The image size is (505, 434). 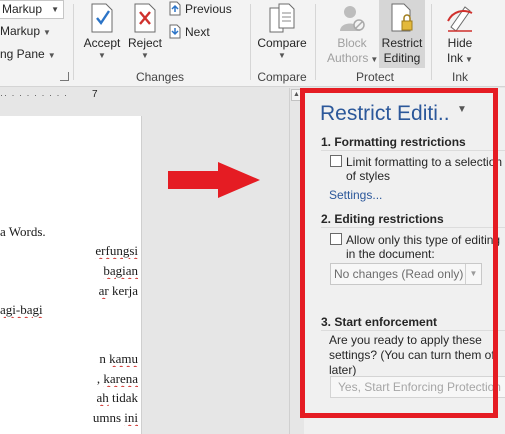 I want to click on restrict-editing-button: Restrict Editing, so click(x=402, y=34).